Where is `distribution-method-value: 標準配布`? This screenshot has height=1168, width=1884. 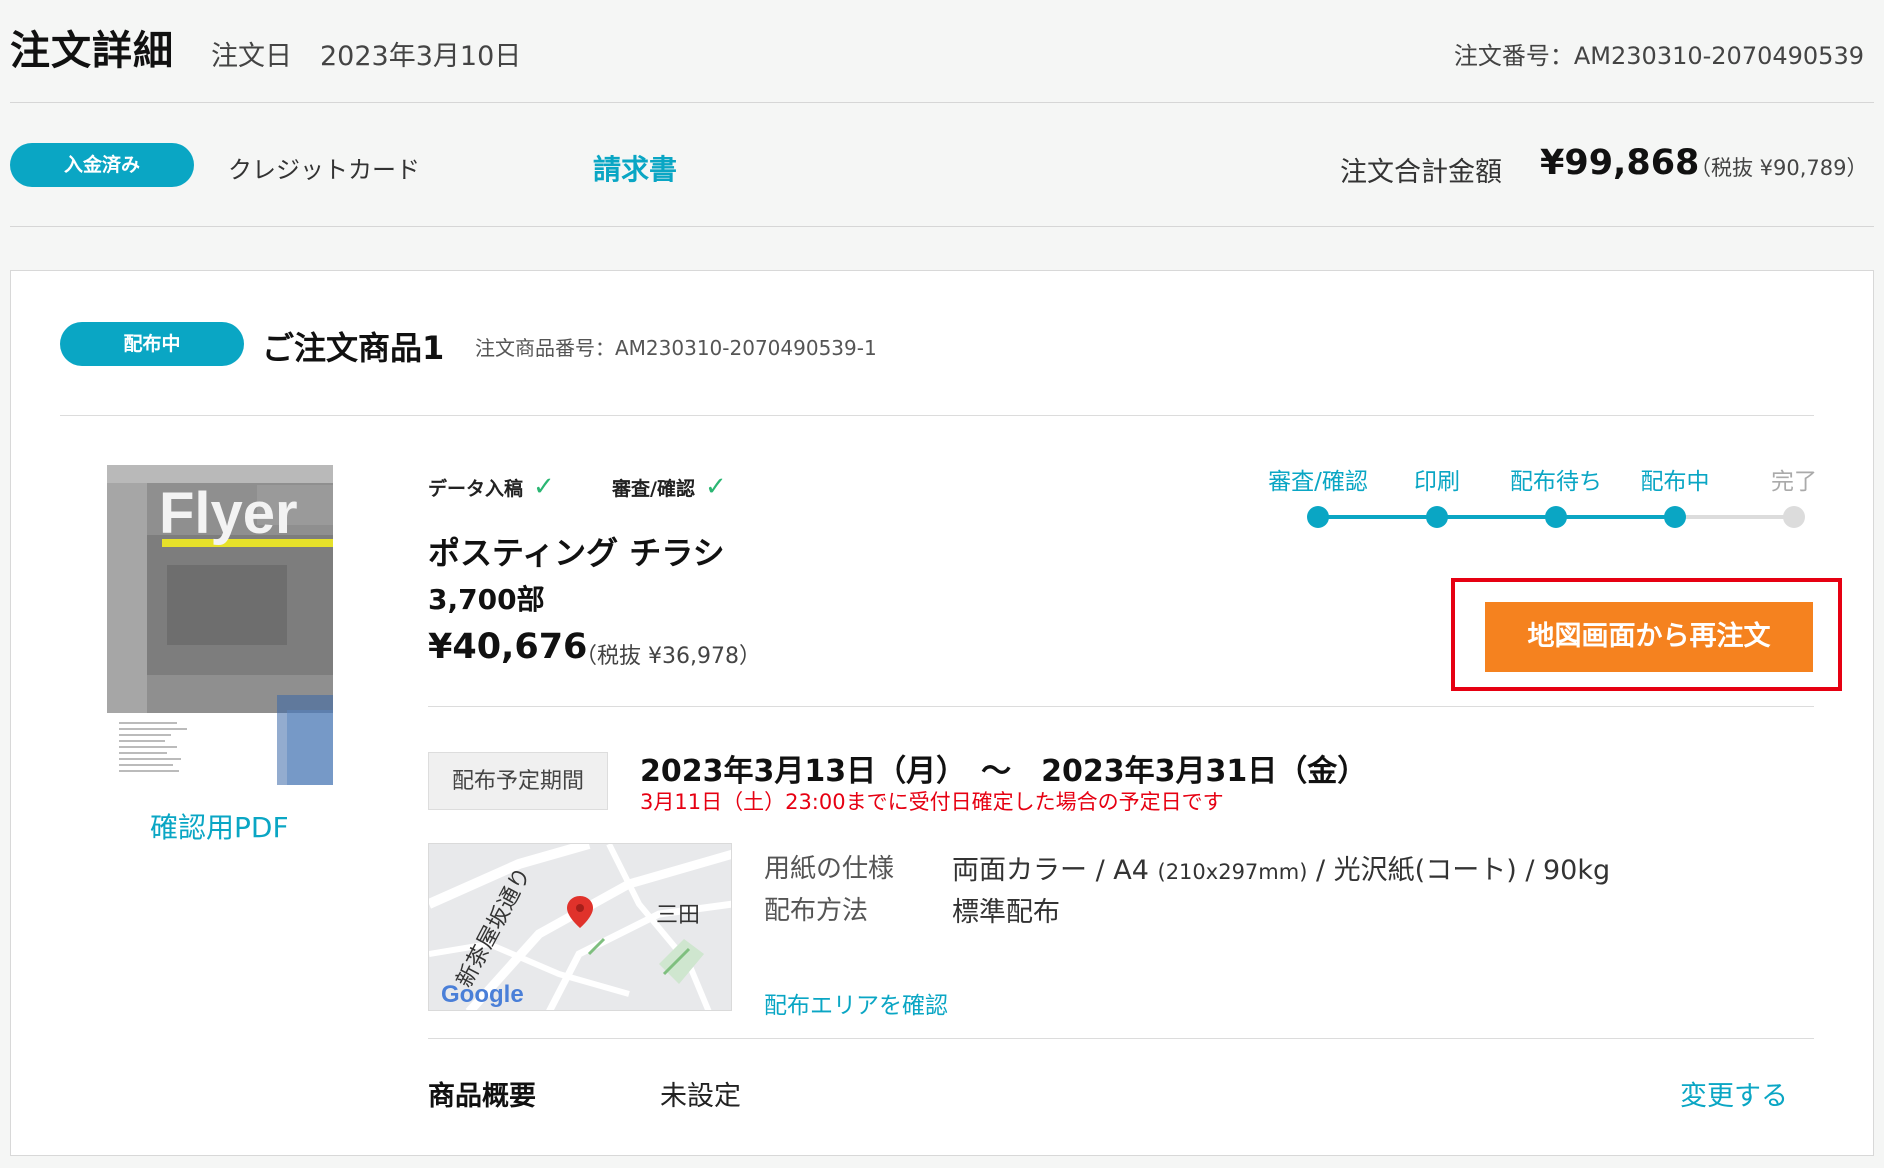 distribution-method-value: 標準配布 is located at coordinates (1006, 912).